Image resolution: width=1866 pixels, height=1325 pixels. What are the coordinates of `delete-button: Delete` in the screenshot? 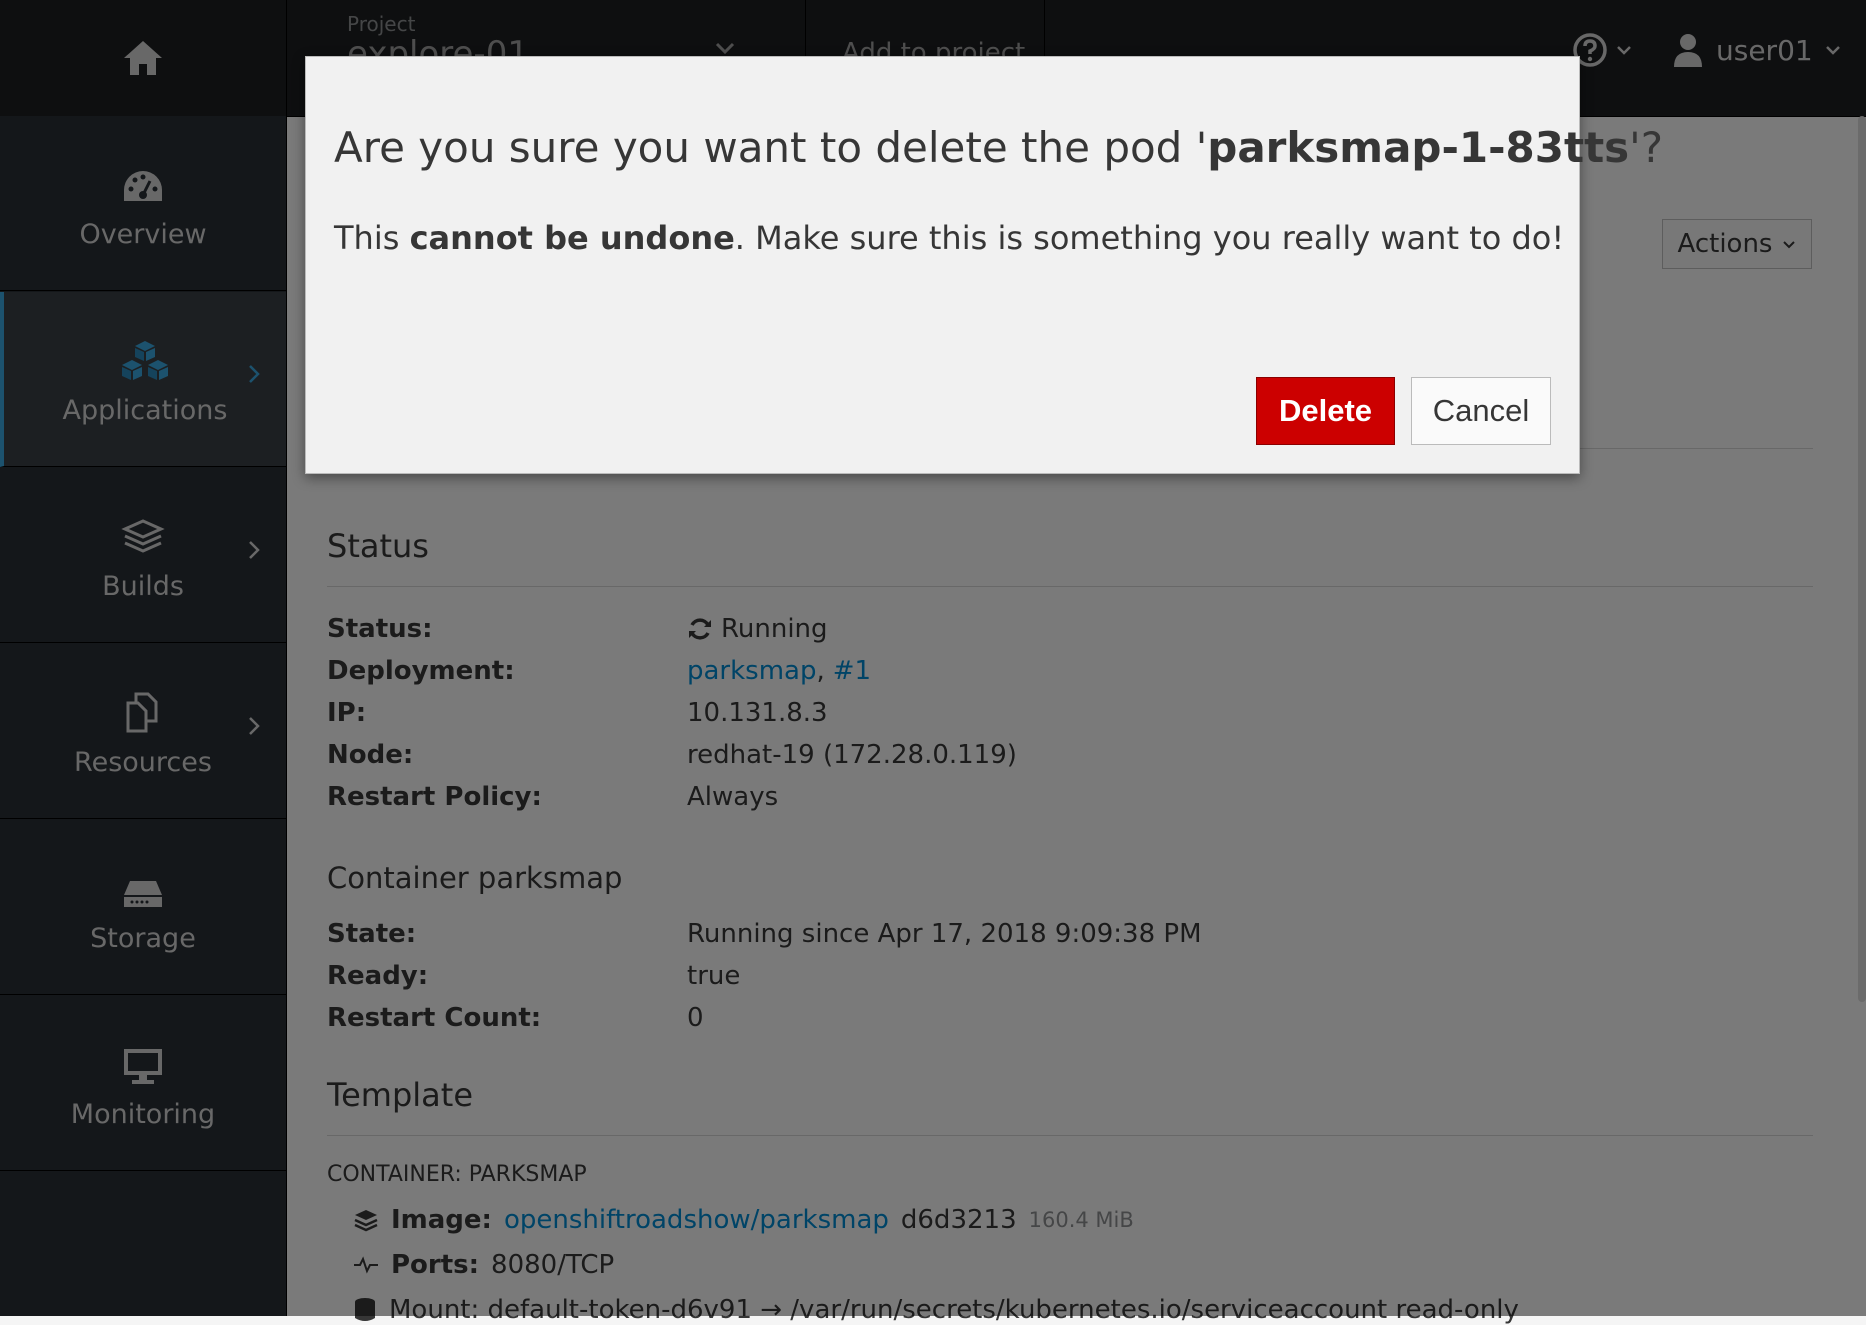 It's located at (1325, 411).